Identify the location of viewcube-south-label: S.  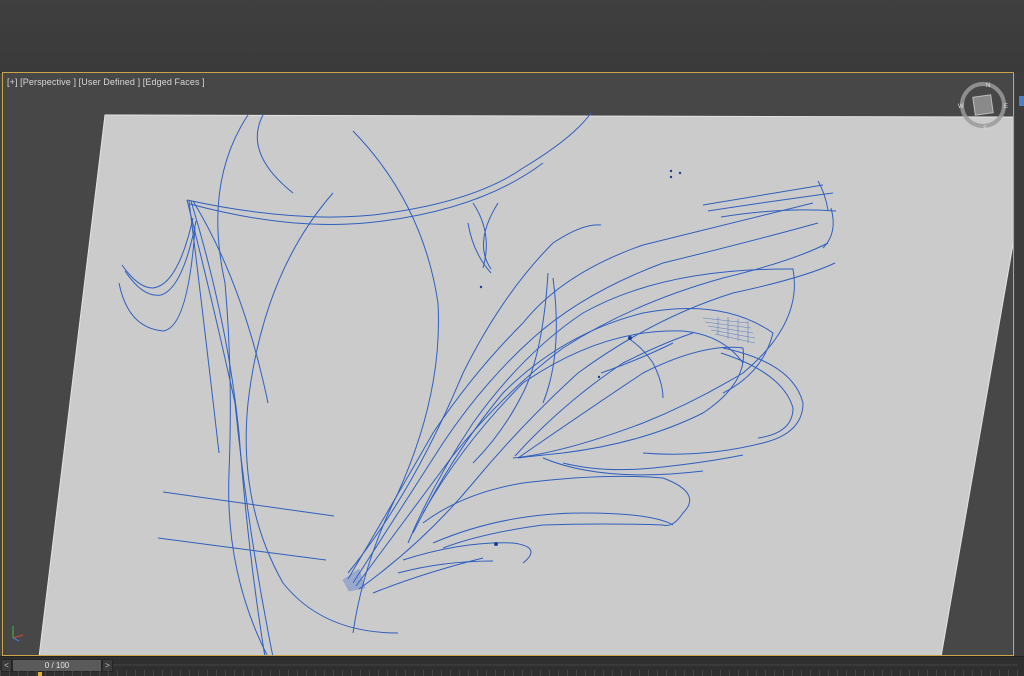
(985, 128).